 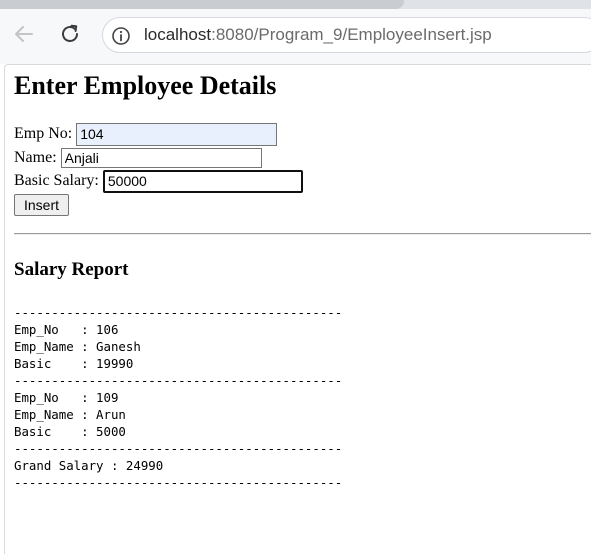 I want to click on employee-basic-line: Basic : 5000, so click(x=70, y=431).